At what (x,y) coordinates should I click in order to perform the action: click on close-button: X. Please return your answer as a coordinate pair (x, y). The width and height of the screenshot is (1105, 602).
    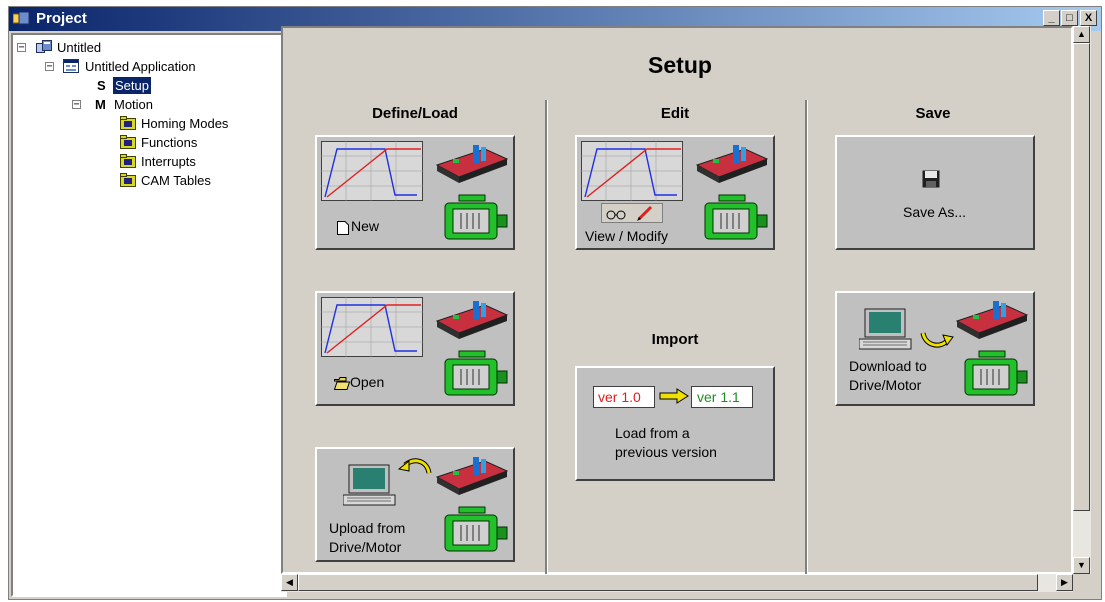
    Looking at the image, I should click on (1088, 18).